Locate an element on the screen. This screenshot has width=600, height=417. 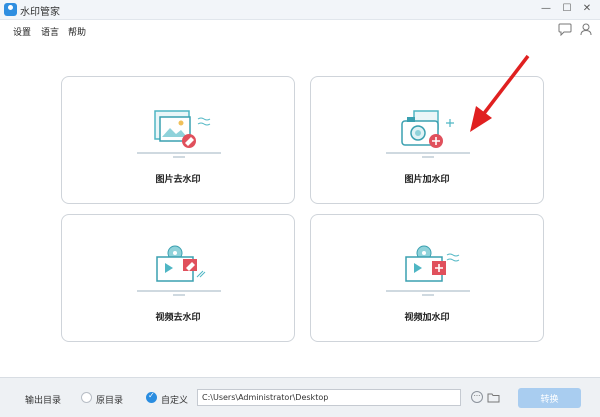
convert-button: 转换 is located at coordinates (549, 398).